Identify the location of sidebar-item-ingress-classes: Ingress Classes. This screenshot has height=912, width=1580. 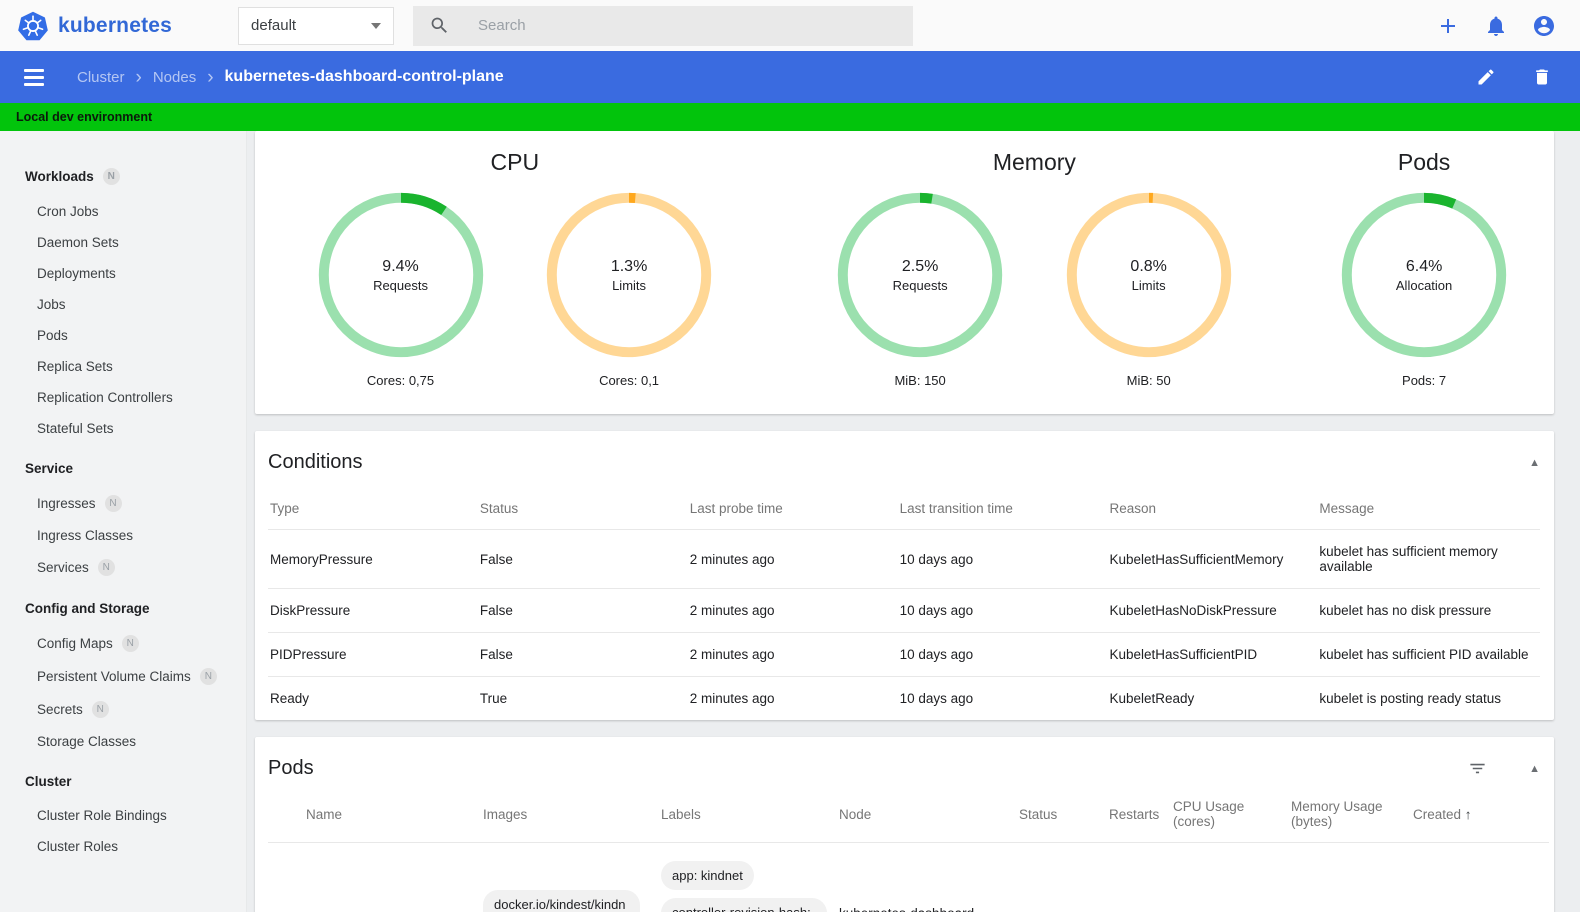
(123, 535).